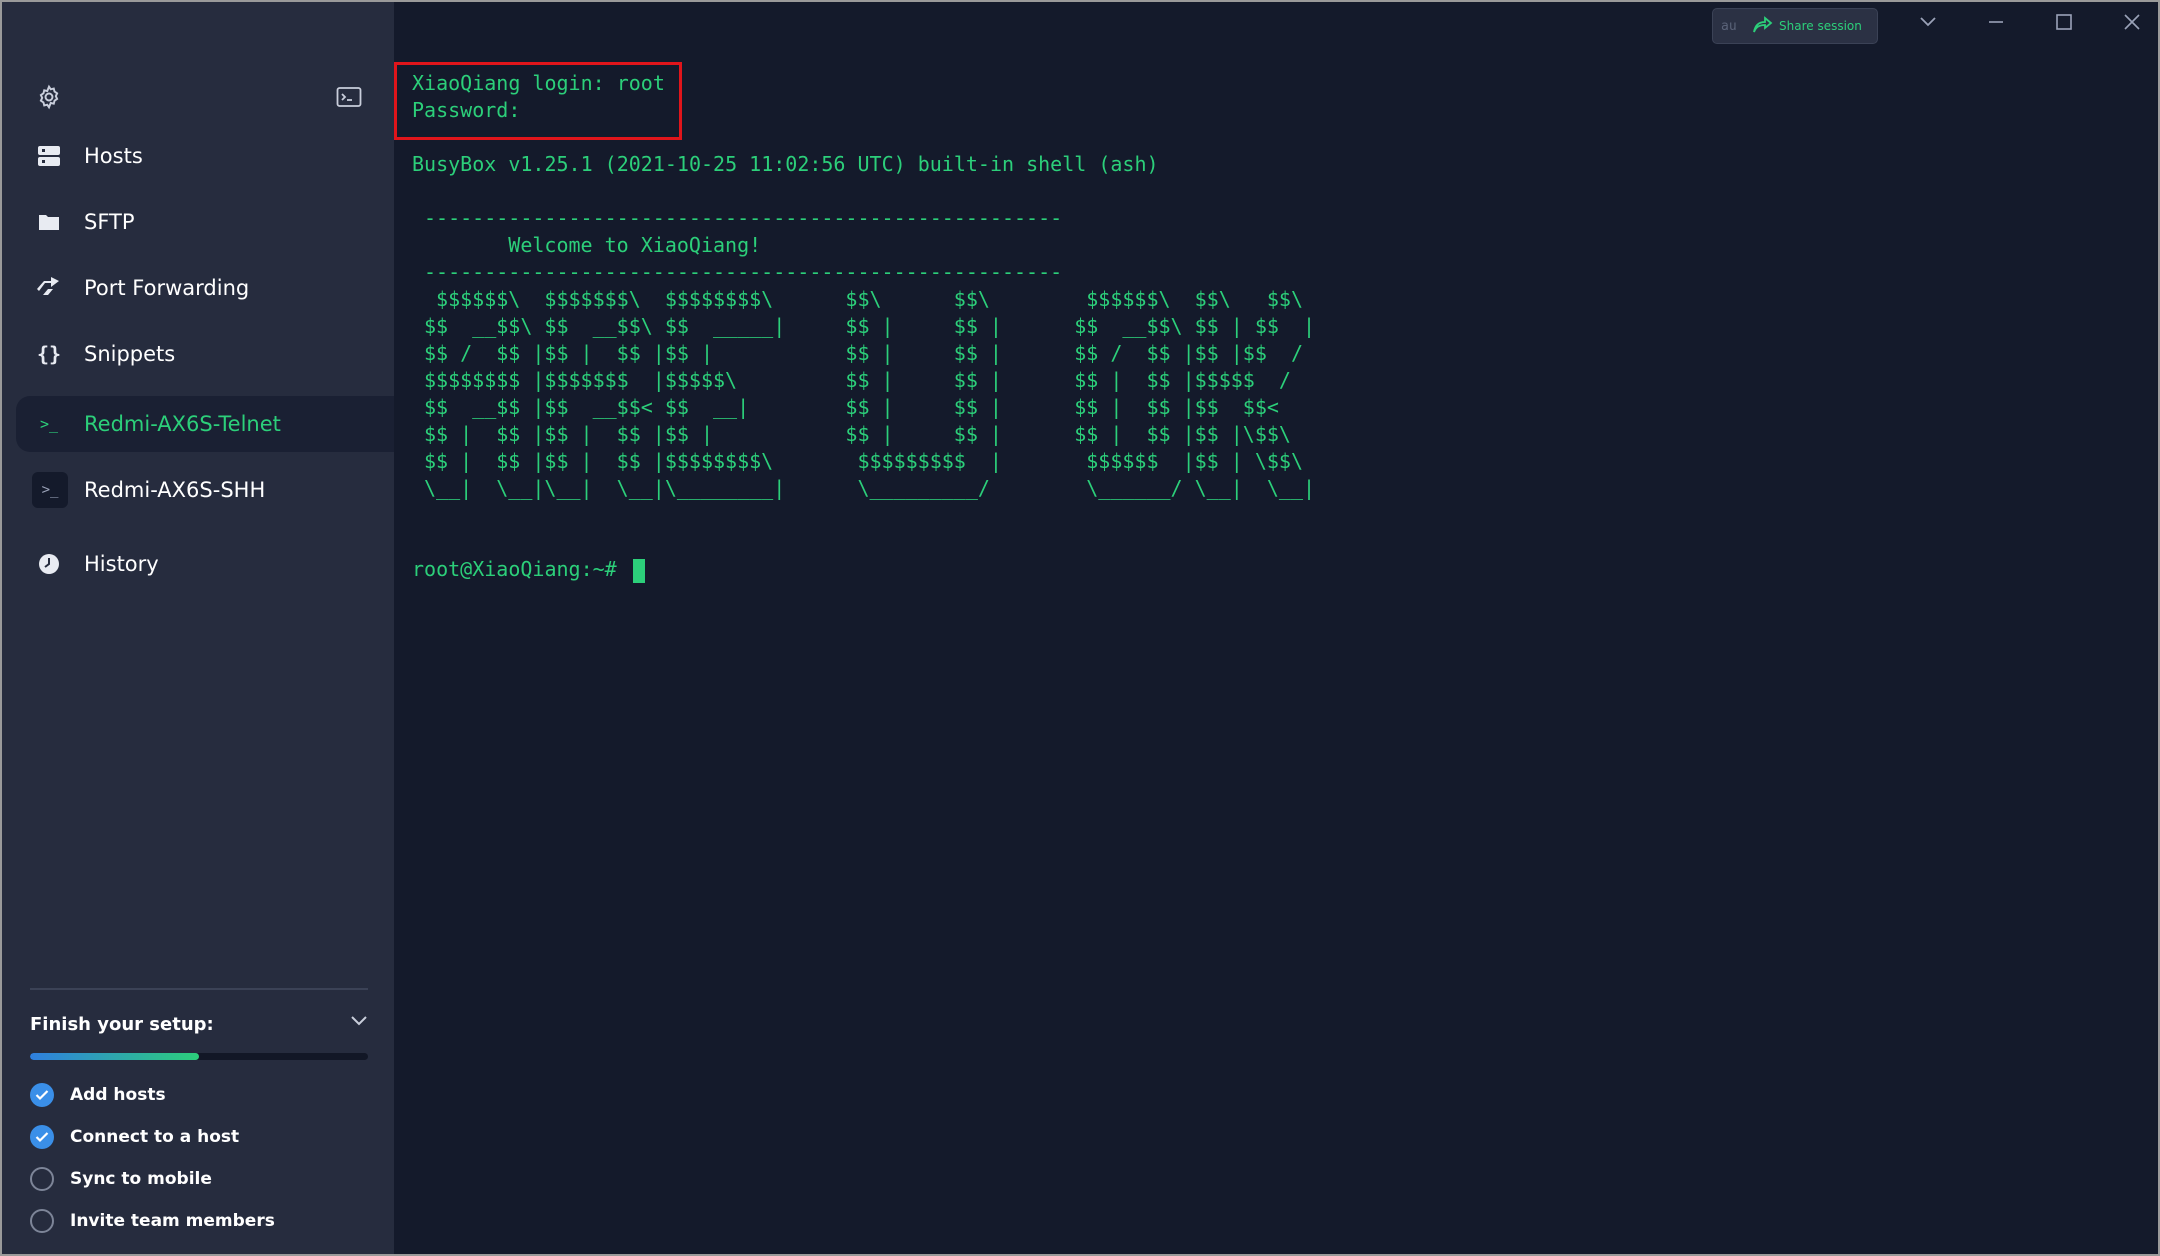 The width and height of the screenshot is (2160, 1256). Describe the element at coordinates (182, 424) in the screenshot. I see `sidebar-item-label: Redmi-AX6S-Telnet` at that location.